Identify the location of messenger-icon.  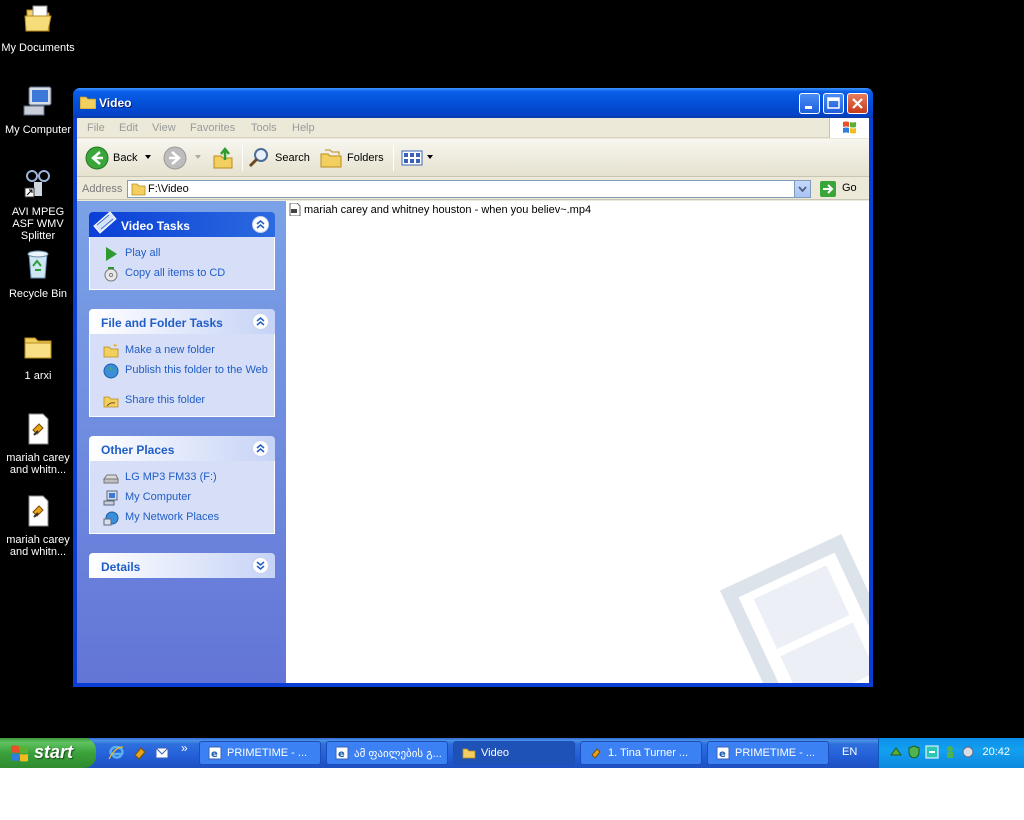
(950, 752).